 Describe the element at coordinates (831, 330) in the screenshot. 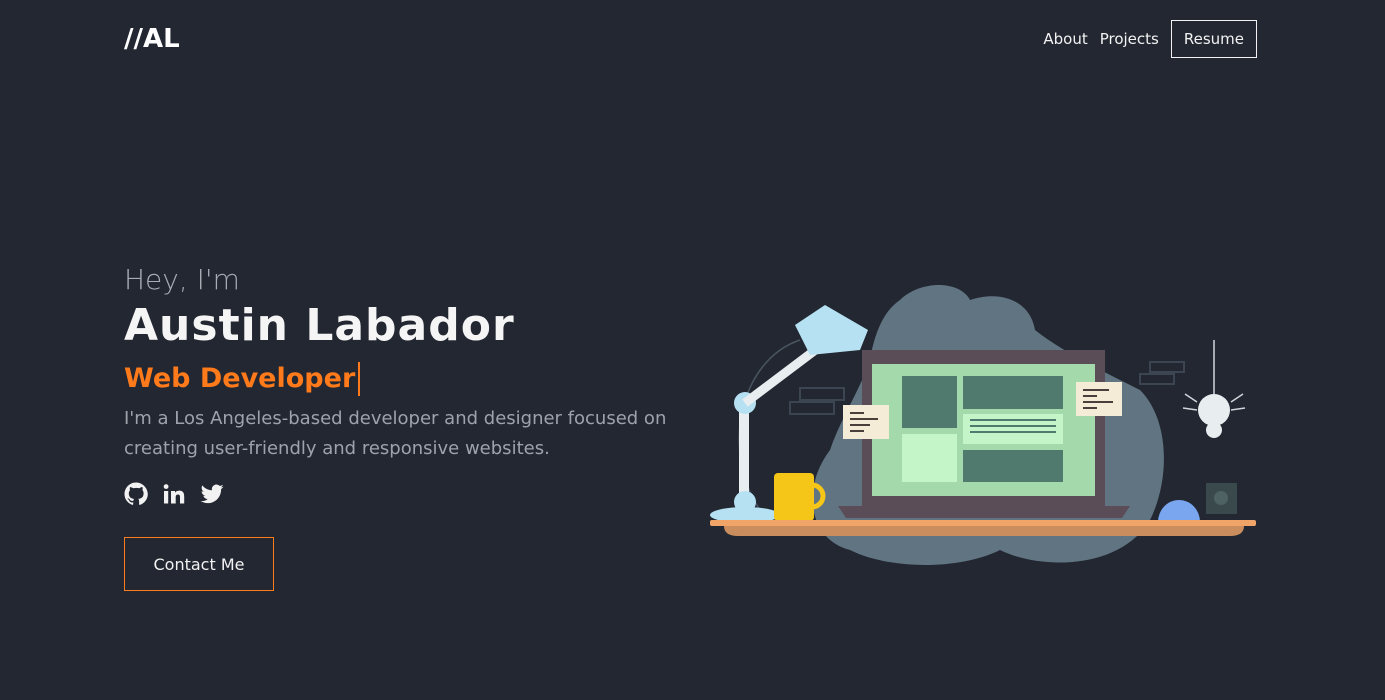

I see `lamp-head-icon` at that location.